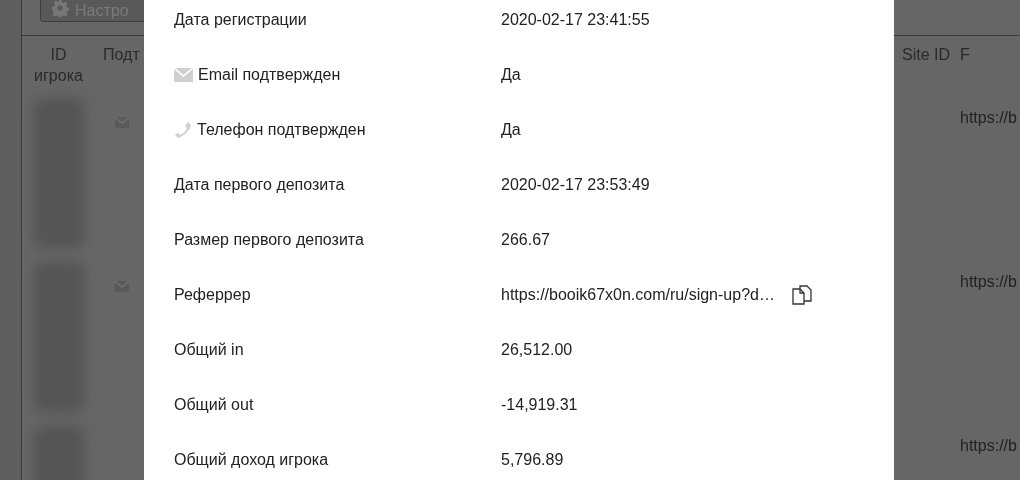 The width and height of the screenshot is (1020, 480). I want to click on field-label: Email подтвержден, so click(269, 74).